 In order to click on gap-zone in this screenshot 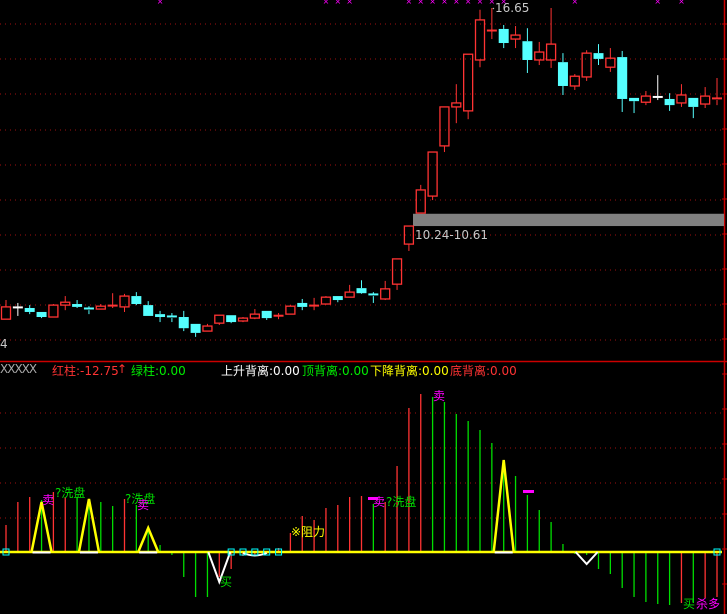, I will do `click(568, 220)`.